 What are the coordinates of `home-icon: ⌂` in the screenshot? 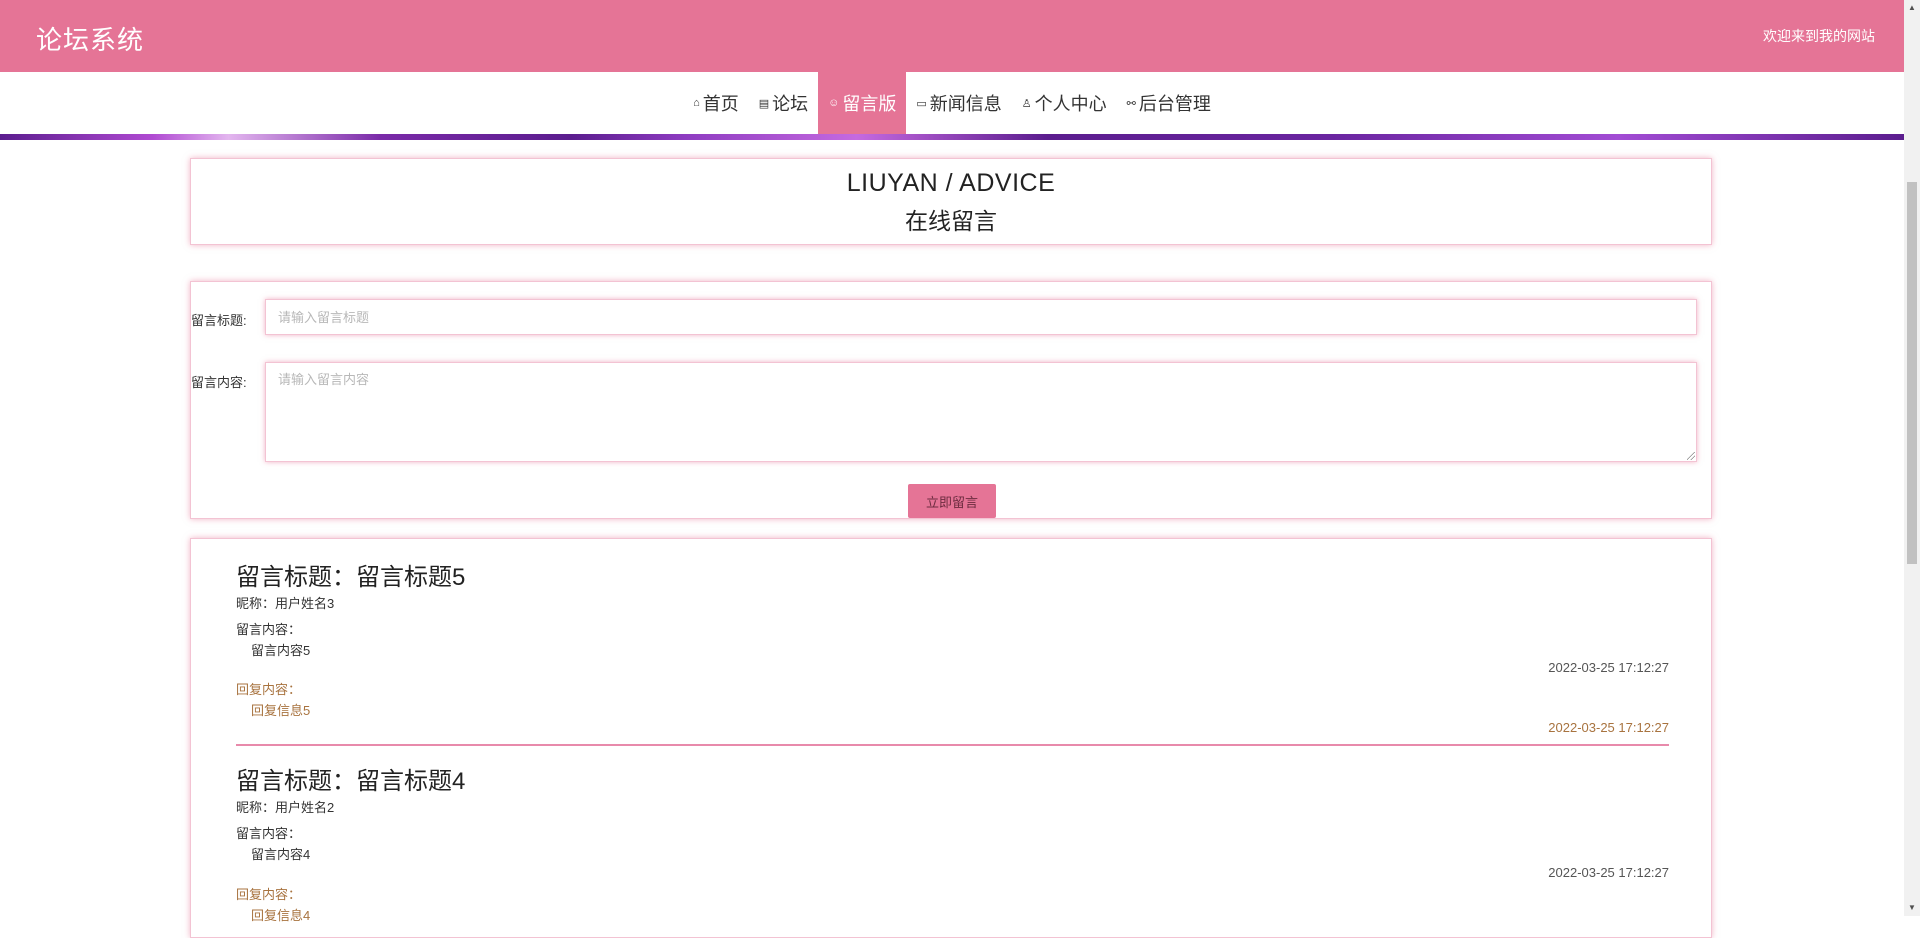 It's located at (696, 103).